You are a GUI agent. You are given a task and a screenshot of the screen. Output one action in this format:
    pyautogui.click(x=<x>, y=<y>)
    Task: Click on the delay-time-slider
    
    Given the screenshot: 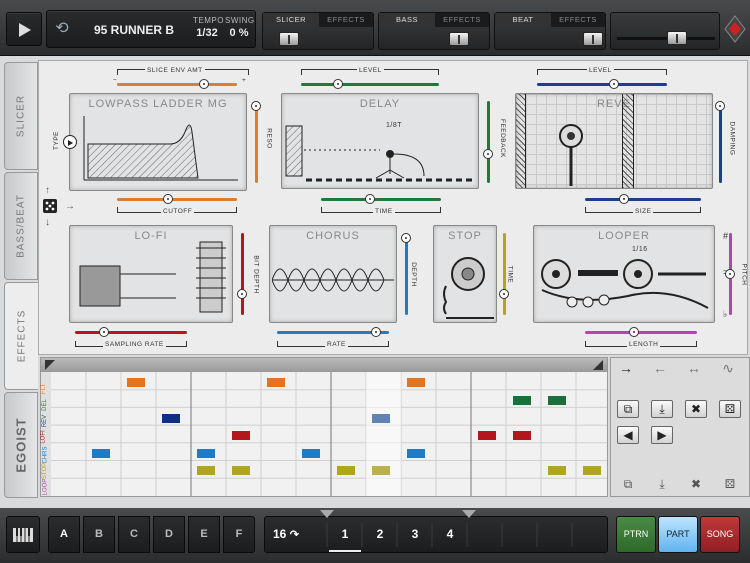 What is the action you would take?
    pyautogui.click(x=381, y=199)
    